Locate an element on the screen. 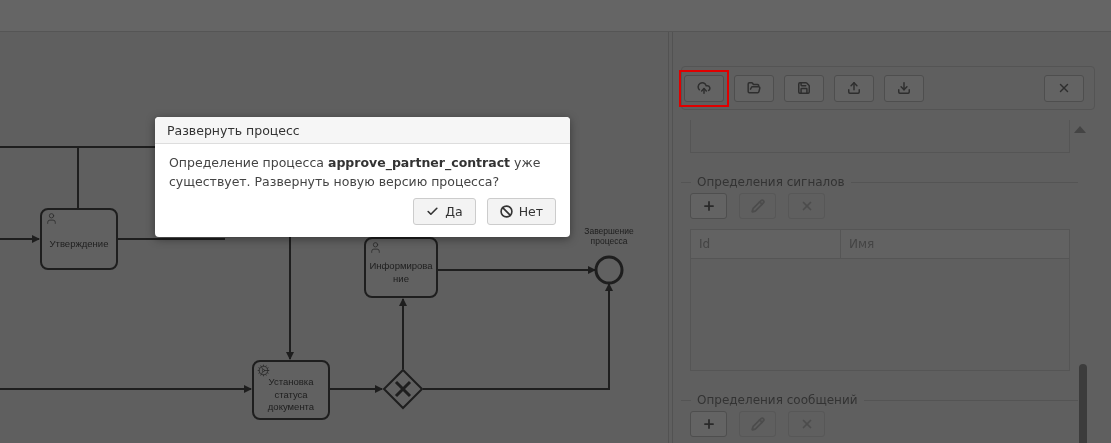 The height and width of the screenshot is (443, 1111). folder-icon is located at coordinates (754, 88).